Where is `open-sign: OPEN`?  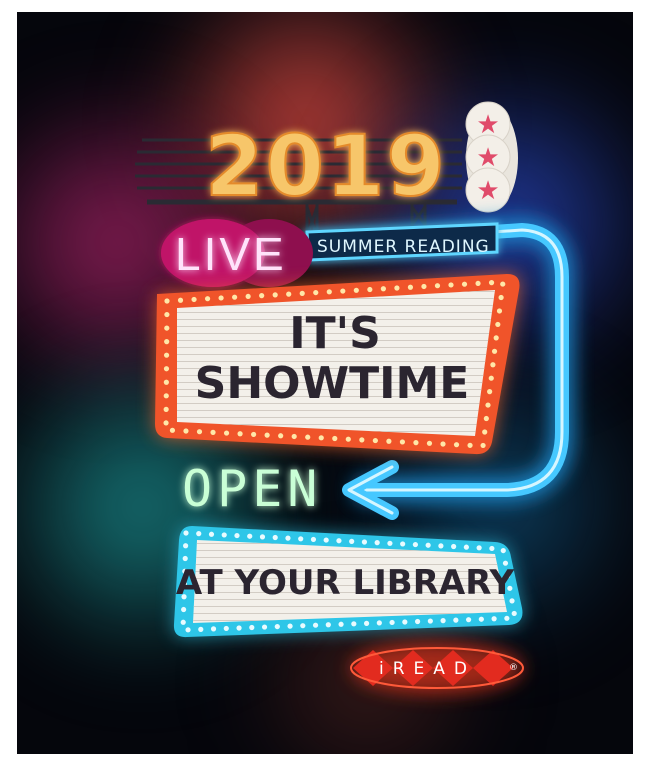
open-sign: OPEN is located at coordinates (252, 489).